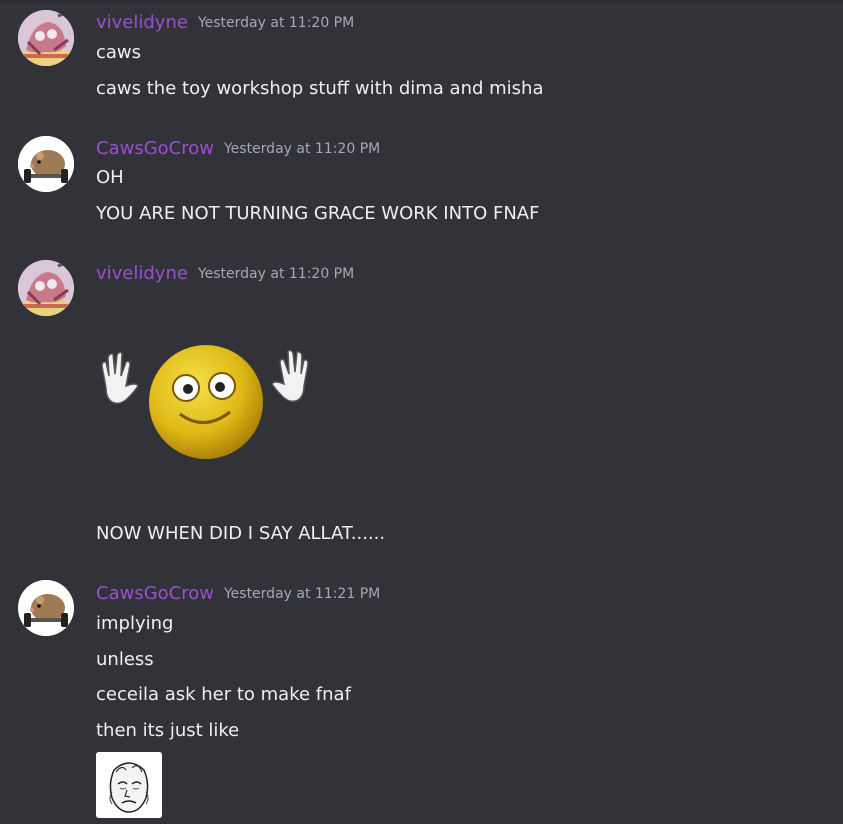  I want to click on left-hand-icon, so click(120, 378).